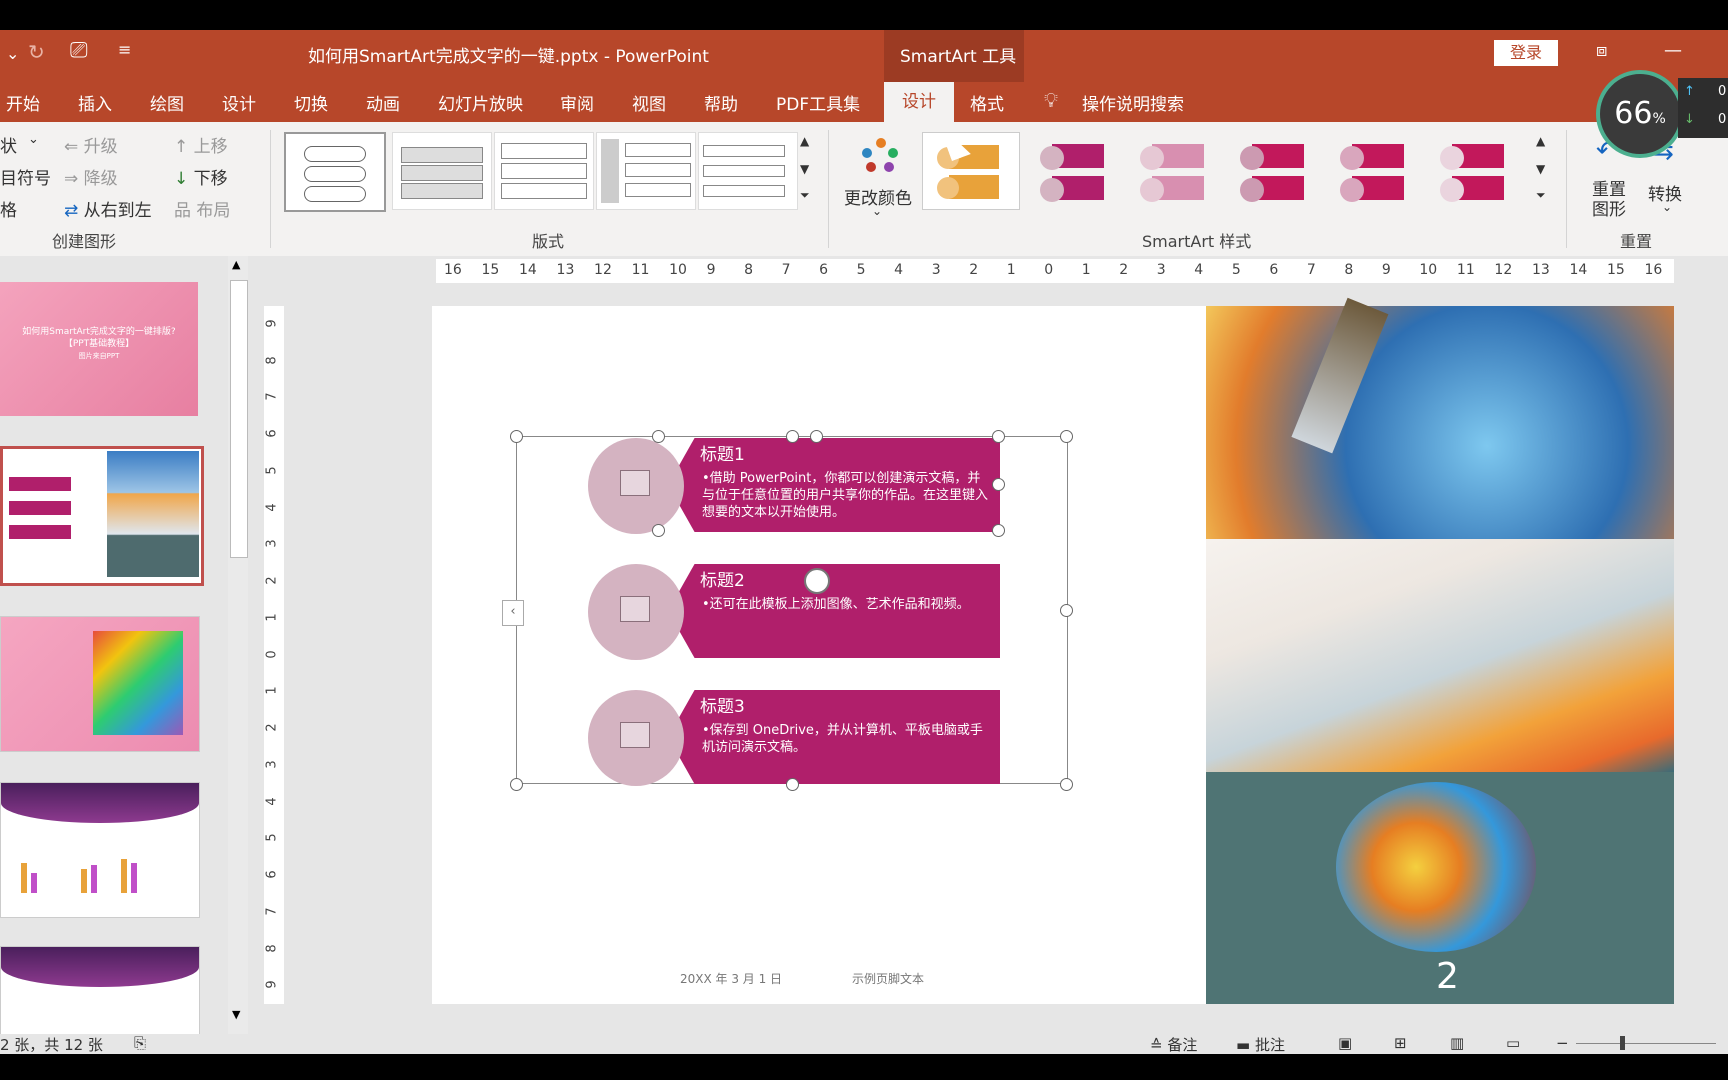 The height and width of the screenshot is (1080, 1728). What do you see at coordinates (804, 169) in the screenshot?
I see `layout-scroll-down-icon: ▼` at bounding box center [804, 169].